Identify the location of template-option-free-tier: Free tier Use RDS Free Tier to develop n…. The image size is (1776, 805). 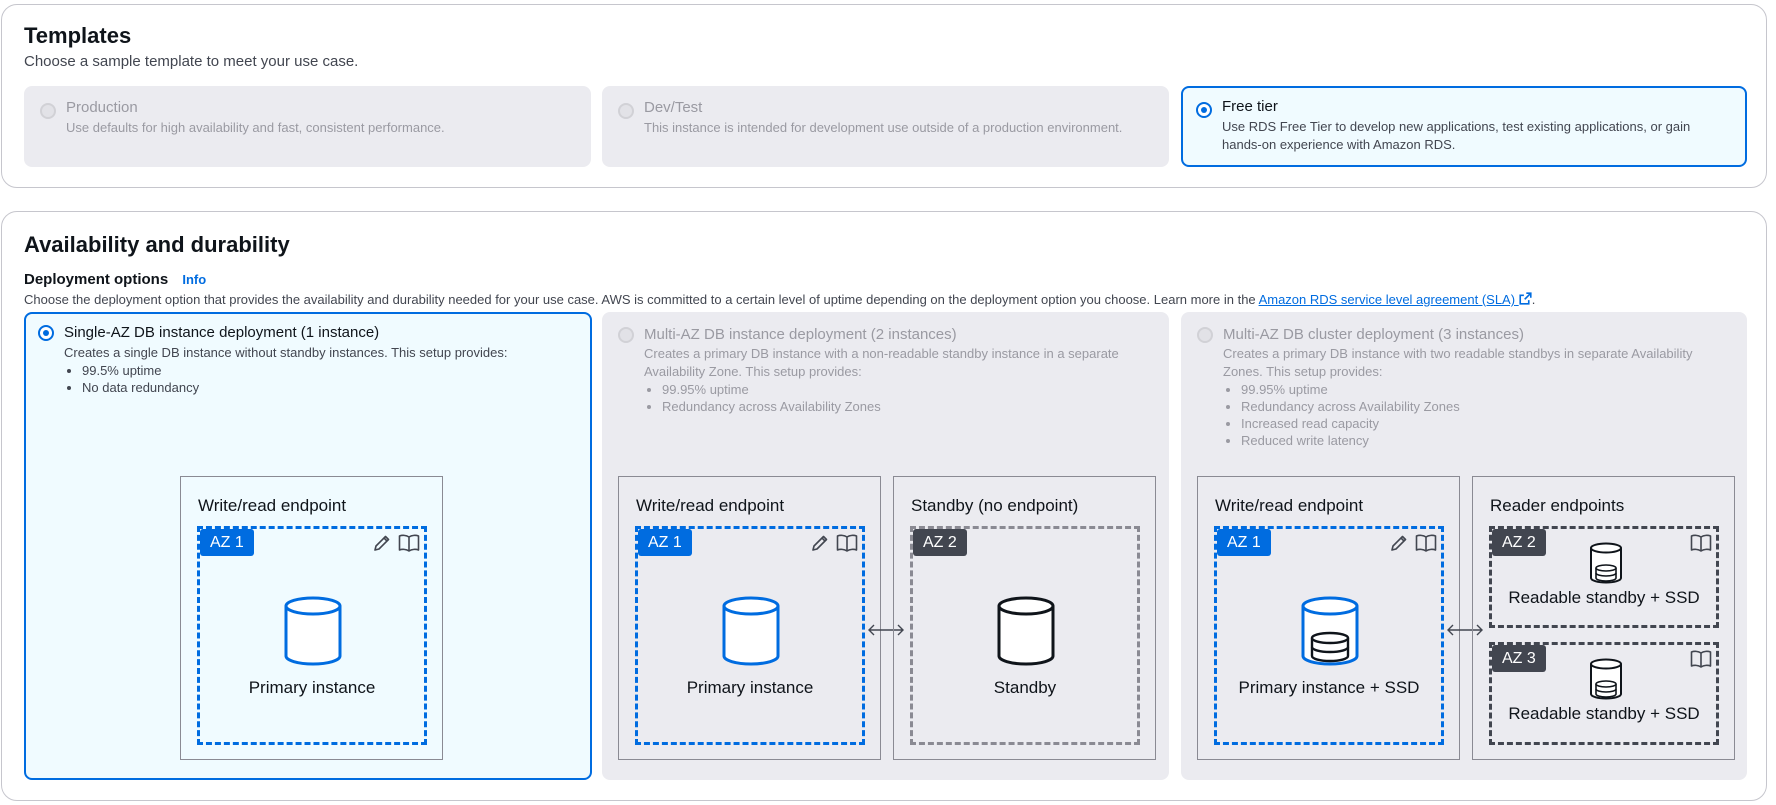
(1464, 126).